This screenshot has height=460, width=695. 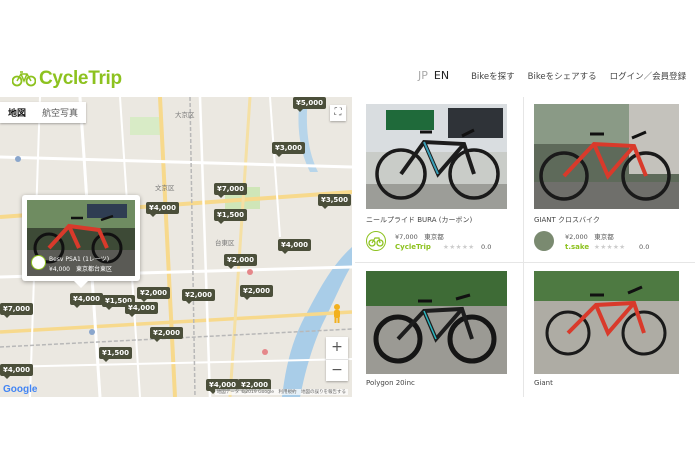 I want to click on owner-name: CycleTrip, so click(x=413, y=247).